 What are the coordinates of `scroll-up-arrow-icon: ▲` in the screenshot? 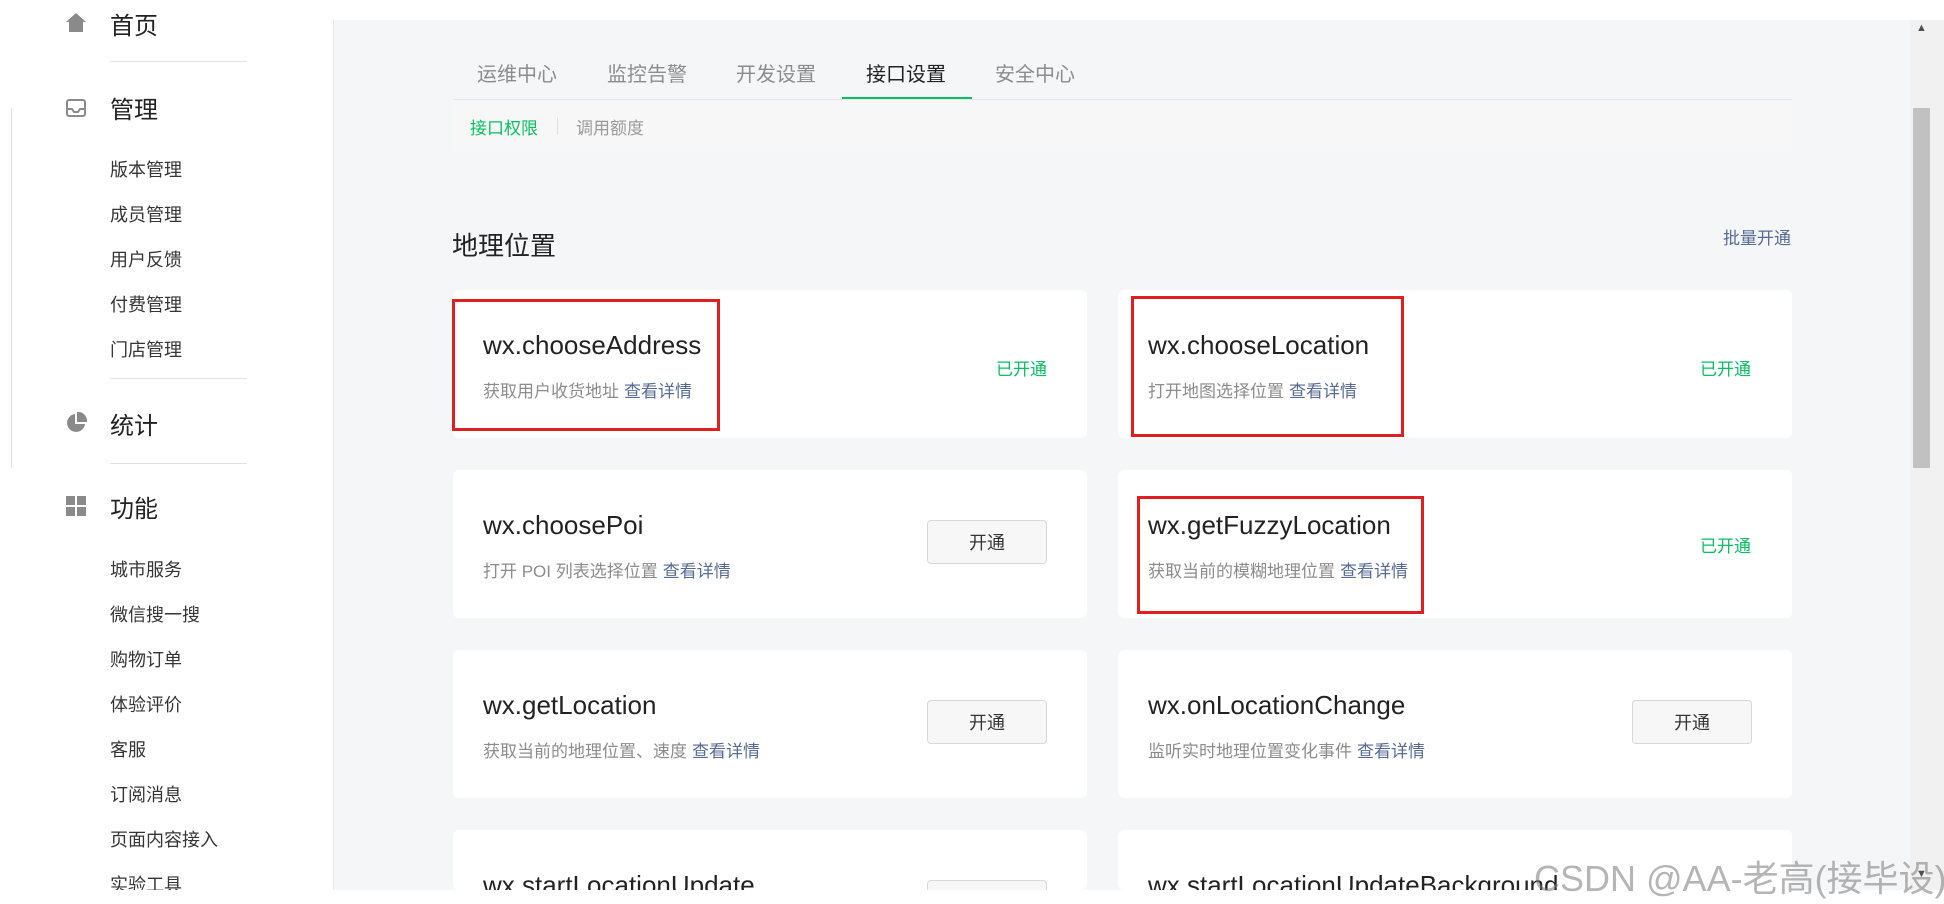 It's located at (1921, 28).